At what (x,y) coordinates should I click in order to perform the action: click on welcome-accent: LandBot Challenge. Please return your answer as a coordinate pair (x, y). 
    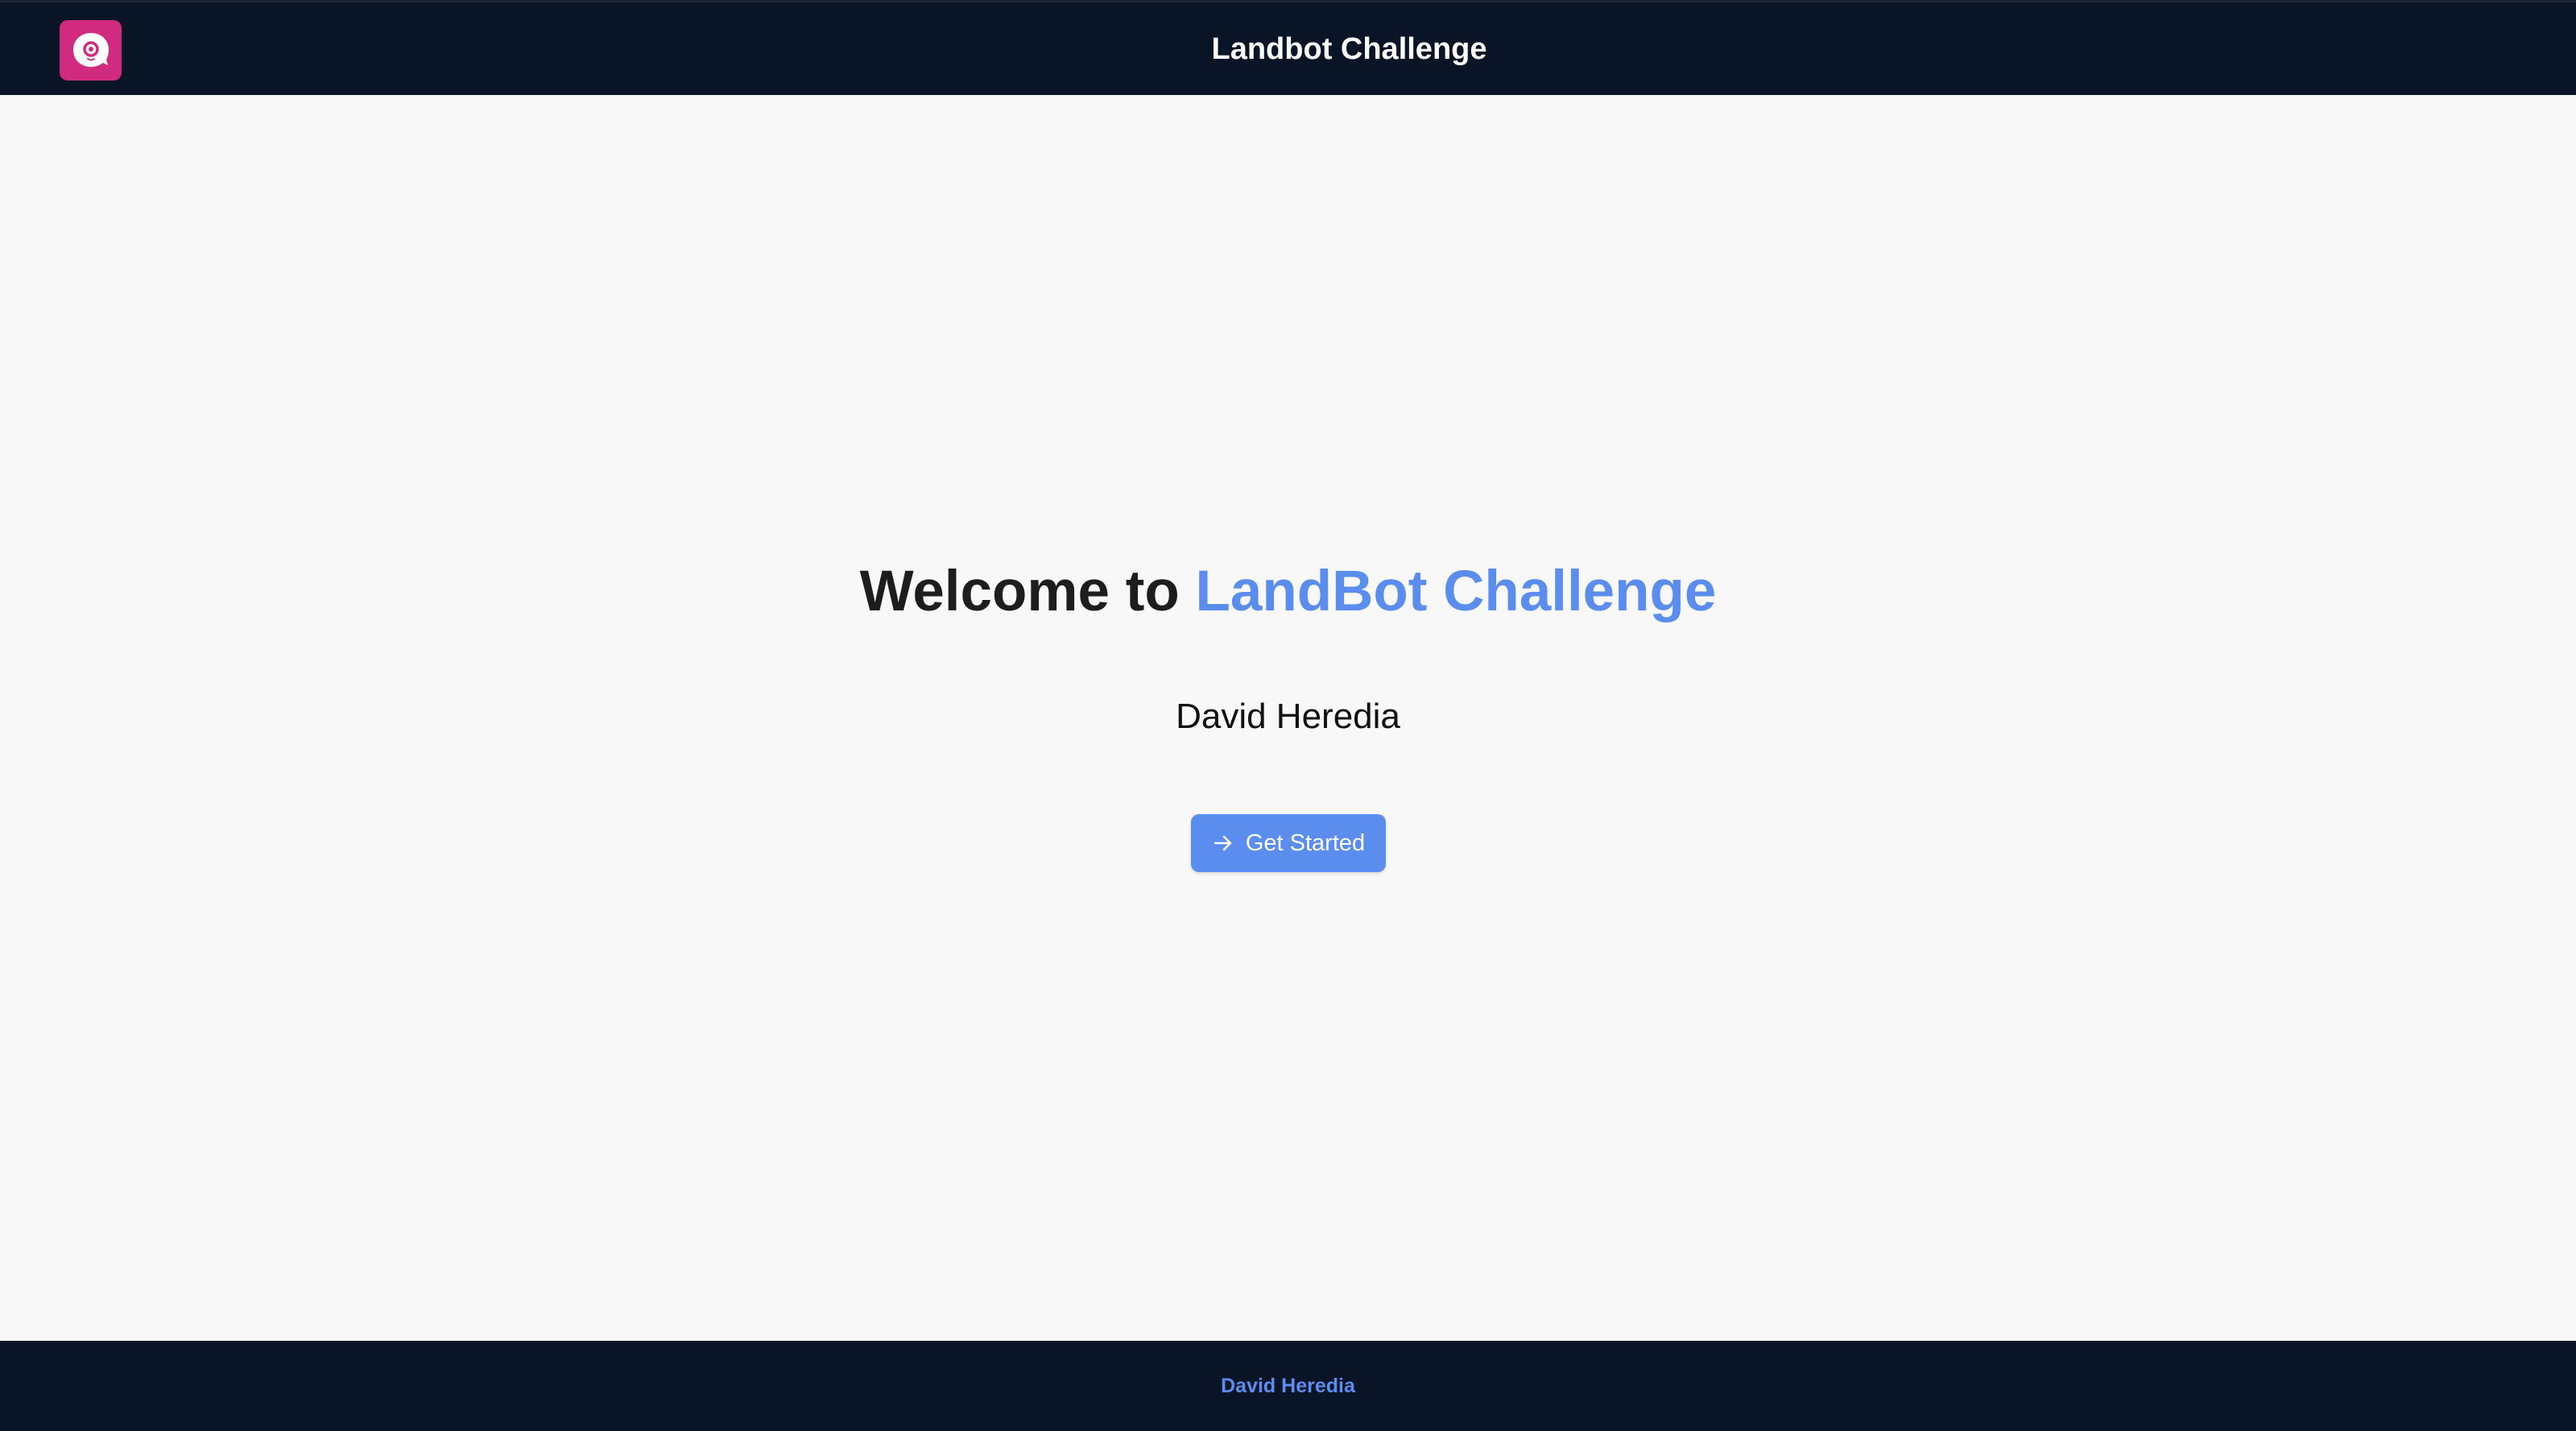
    Looking at the image, I should click on (1456, 591).